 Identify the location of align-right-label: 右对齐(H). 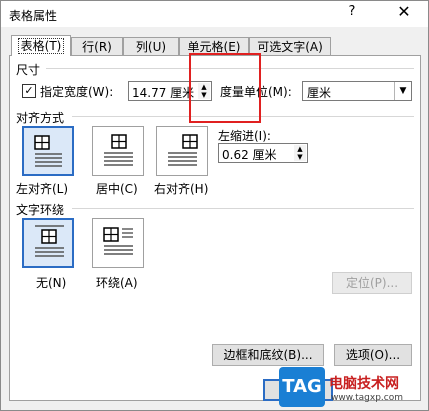
(181, 189).